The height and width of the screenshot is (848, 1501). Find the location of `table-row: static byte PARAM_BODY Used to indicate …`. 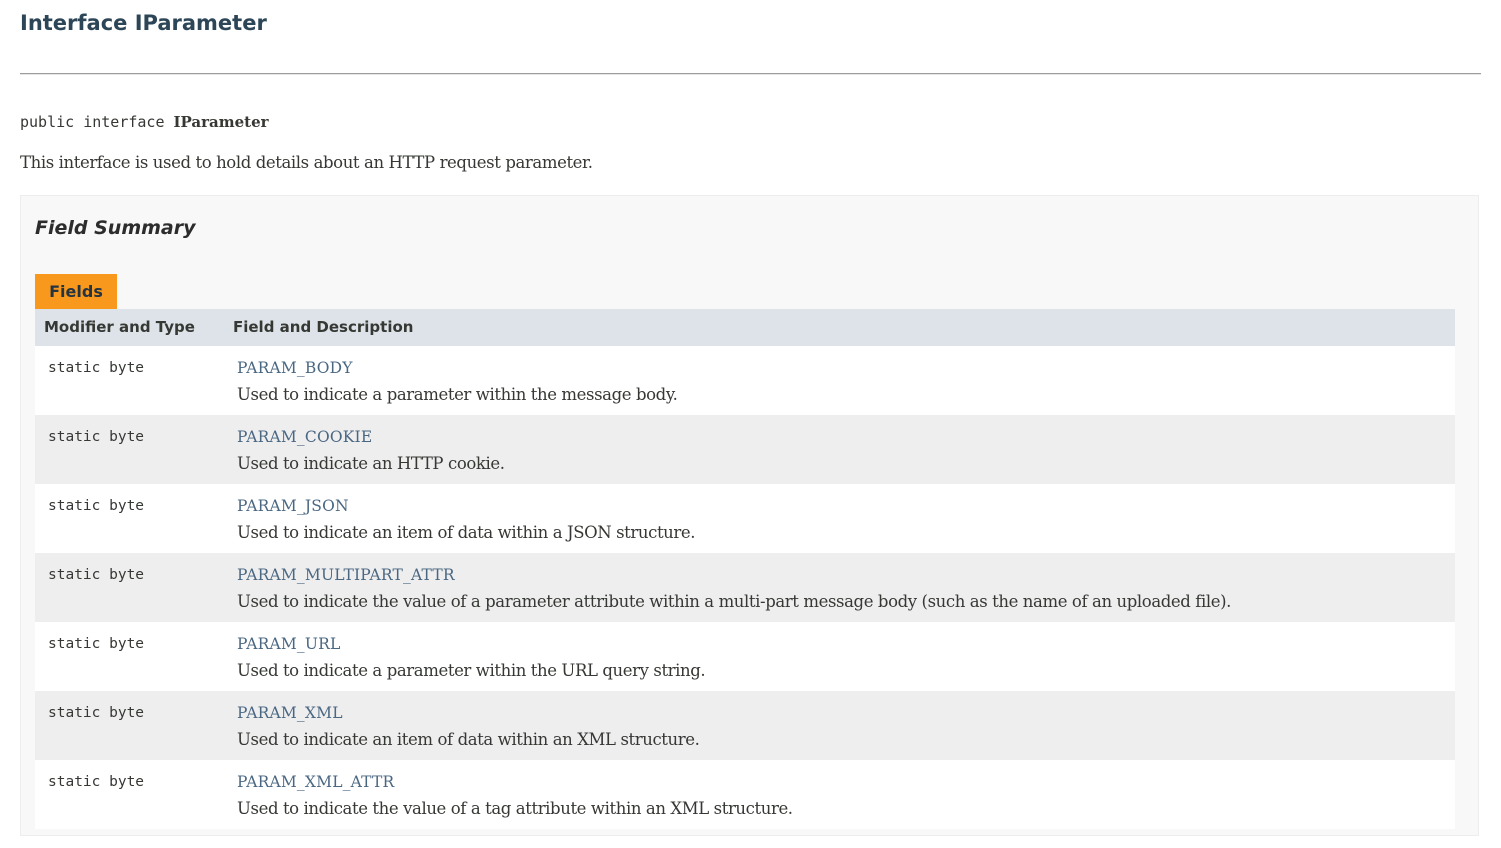

table-row: static byte PARAM_BODY Used to indicate … is located at coordinates (745, 380).